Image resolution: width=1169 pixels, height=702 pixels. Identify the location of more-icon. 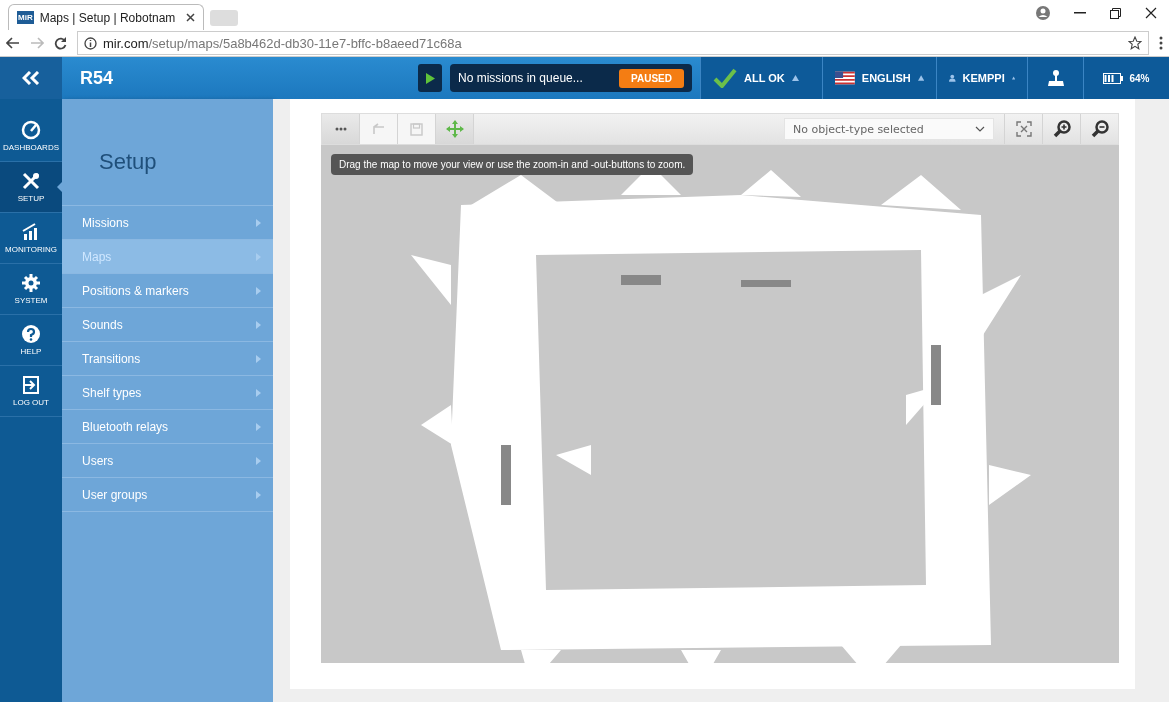
(340, 129).